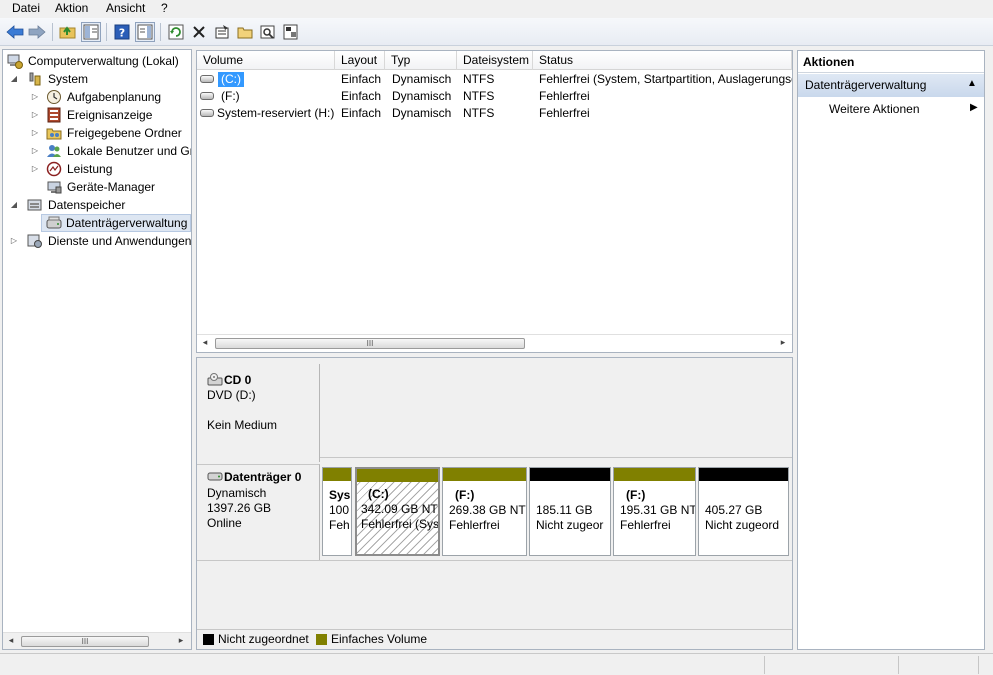  Describe the element at coordinates (98, 133) in the screenshot. I see `tree-item-freigegebene-ordner: ▷ Freigegebene Ordner` at that location.